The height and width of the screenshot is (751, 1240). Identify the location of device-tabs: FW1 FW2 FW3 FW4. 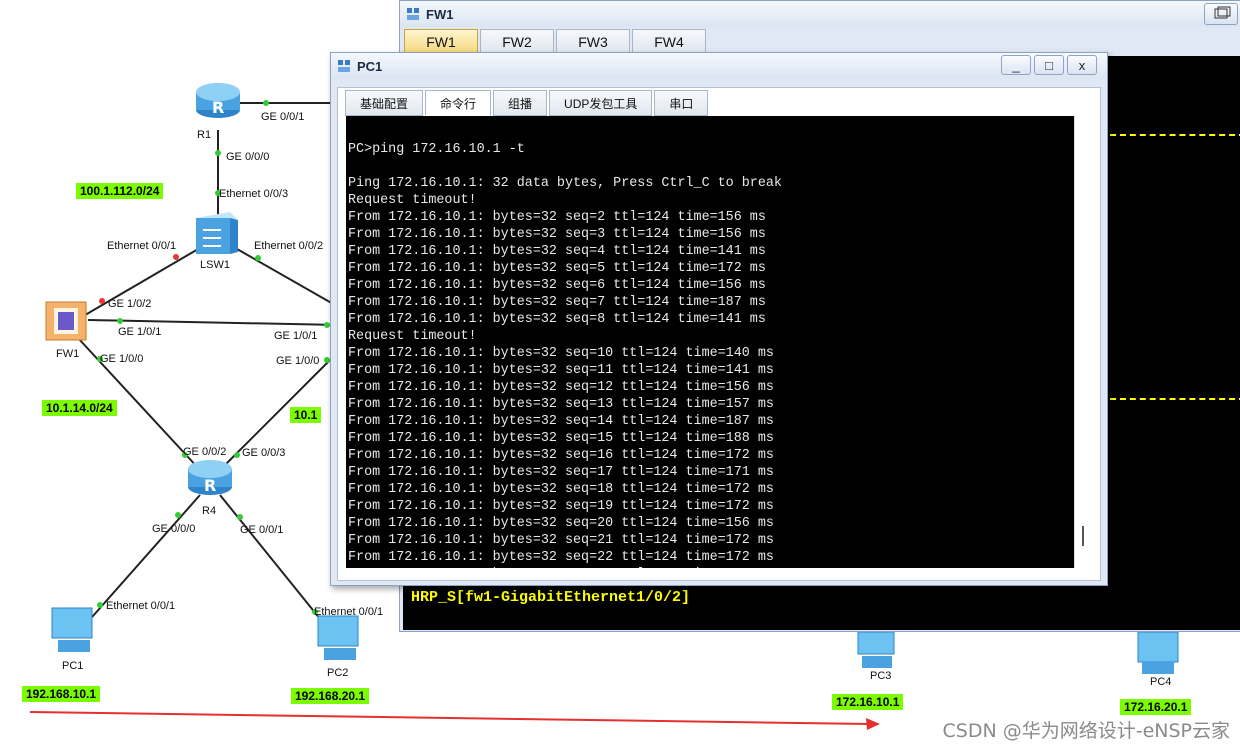
(556, 41).